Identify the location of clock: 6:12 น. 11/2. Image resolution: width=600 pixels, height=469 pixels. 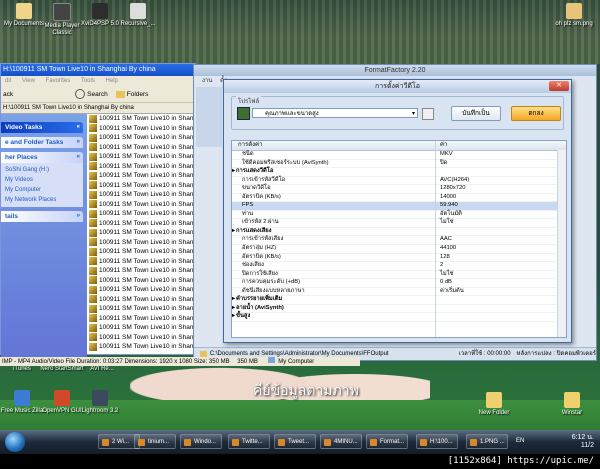
(583, 442).